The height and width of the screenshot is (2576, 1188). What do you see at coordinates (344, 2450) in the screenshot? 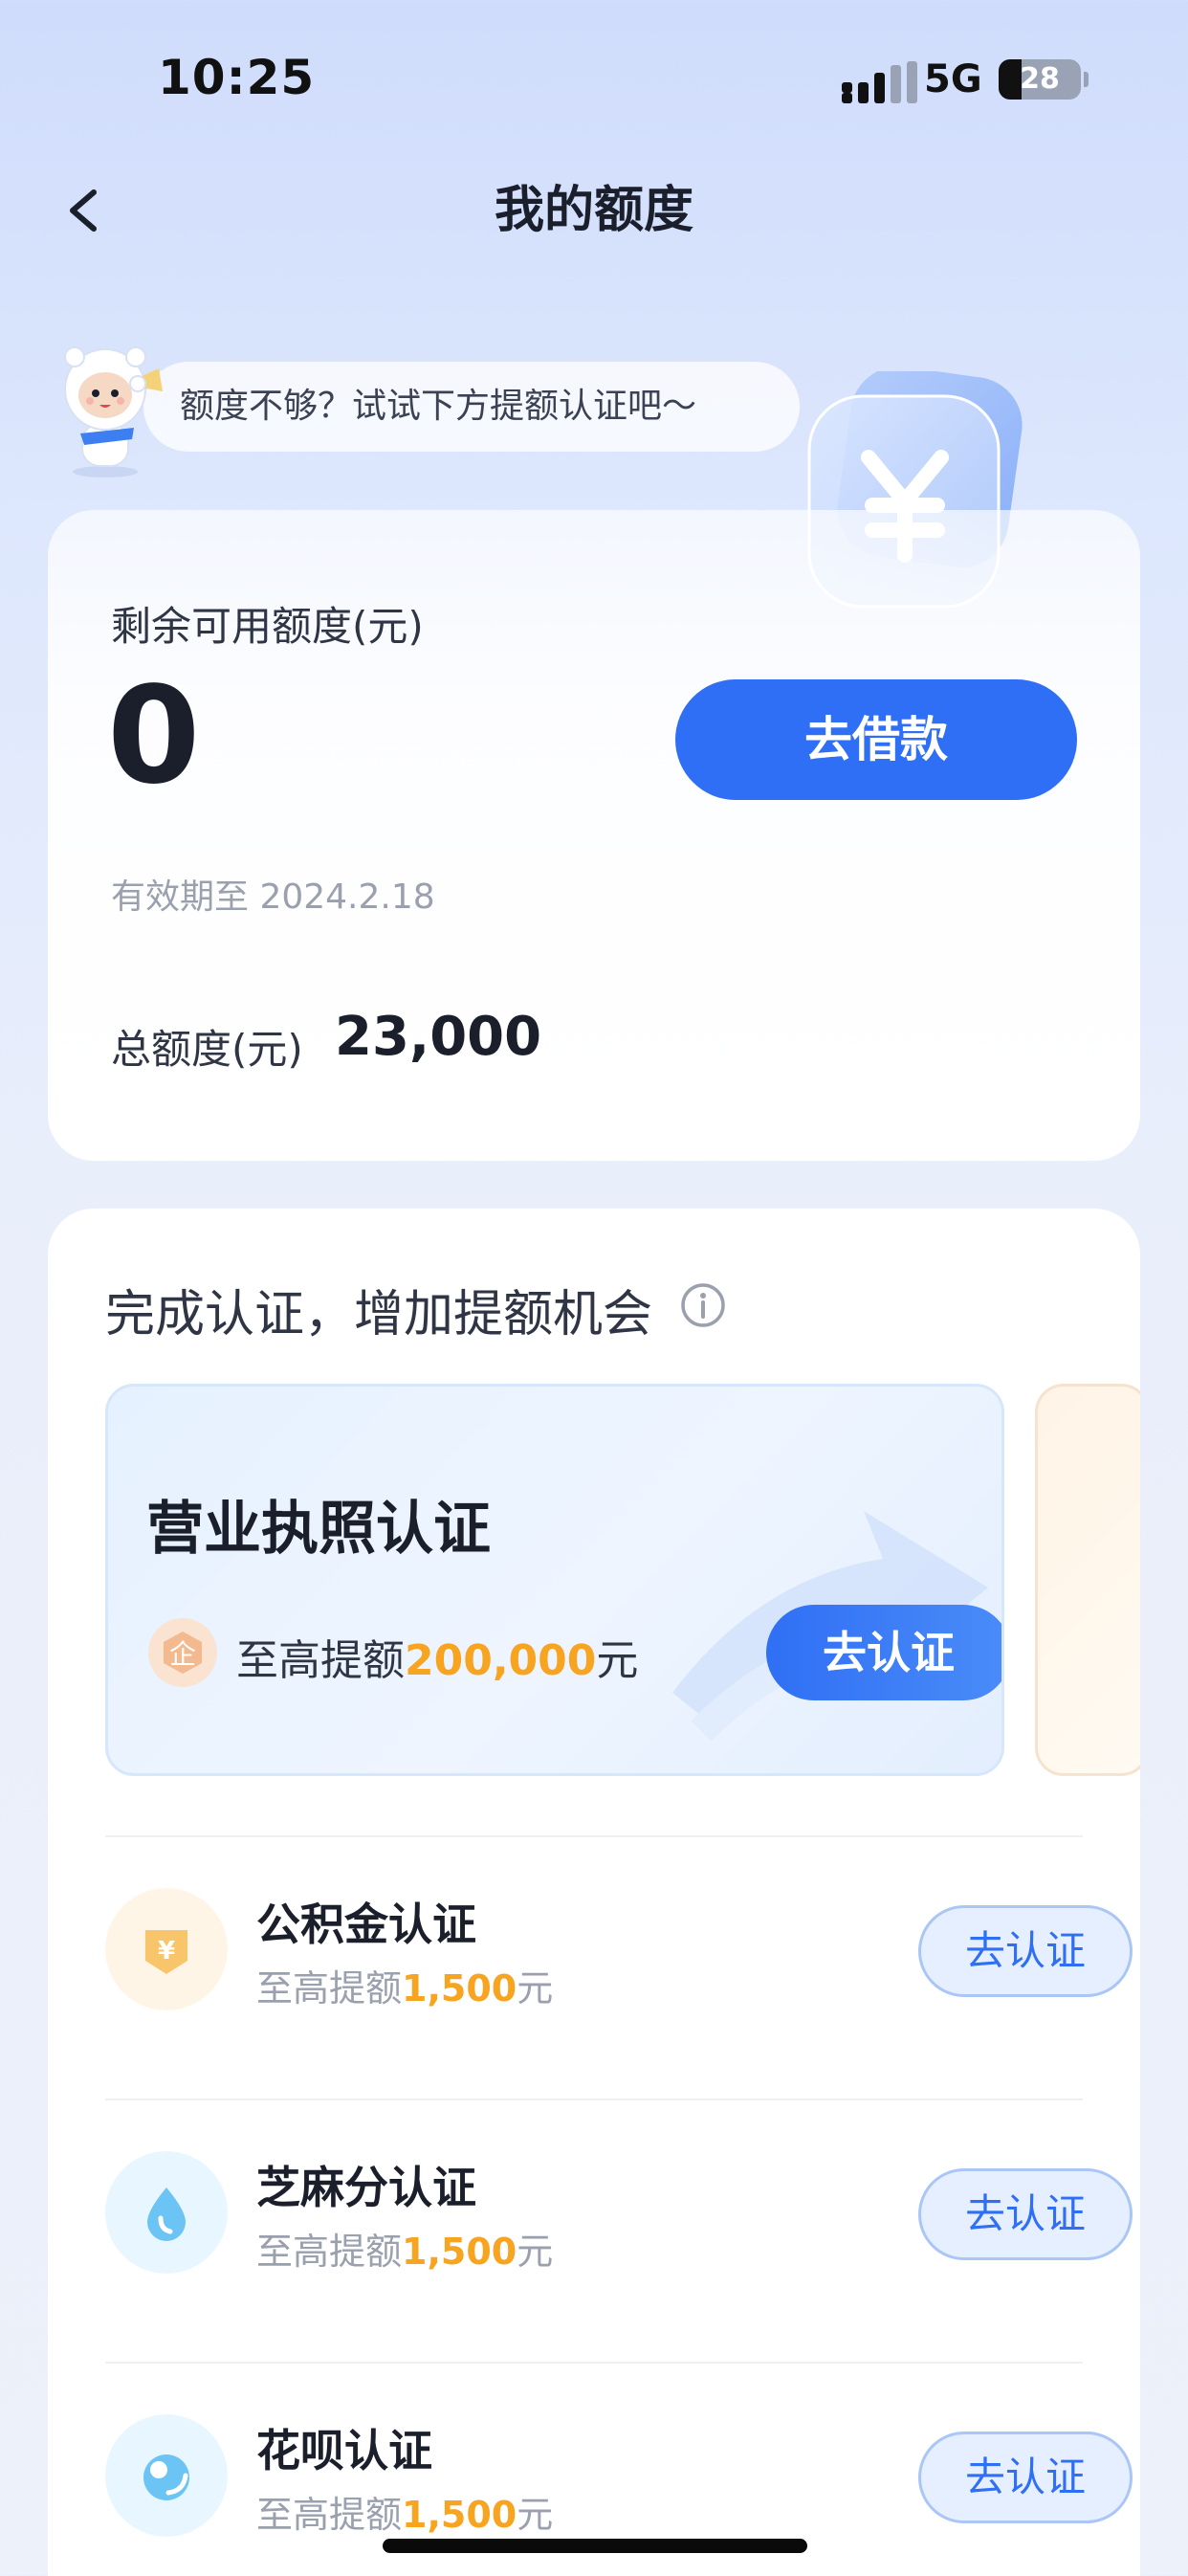
I see `cert-name: 花呗认证` at bounding box center [344, 2450].